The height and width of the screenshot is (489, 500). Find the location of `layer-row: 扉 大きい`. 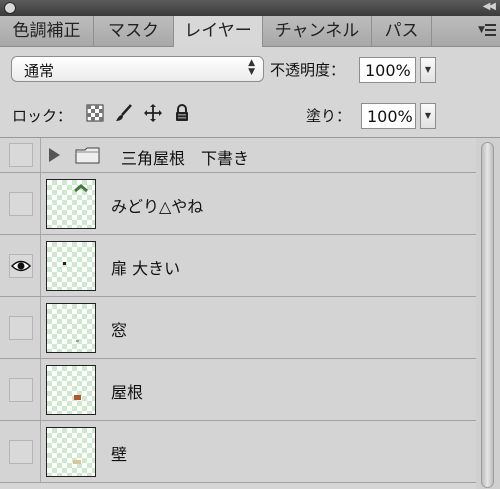

layer-row: 扉 大きい is located at coordinates (238, 266).